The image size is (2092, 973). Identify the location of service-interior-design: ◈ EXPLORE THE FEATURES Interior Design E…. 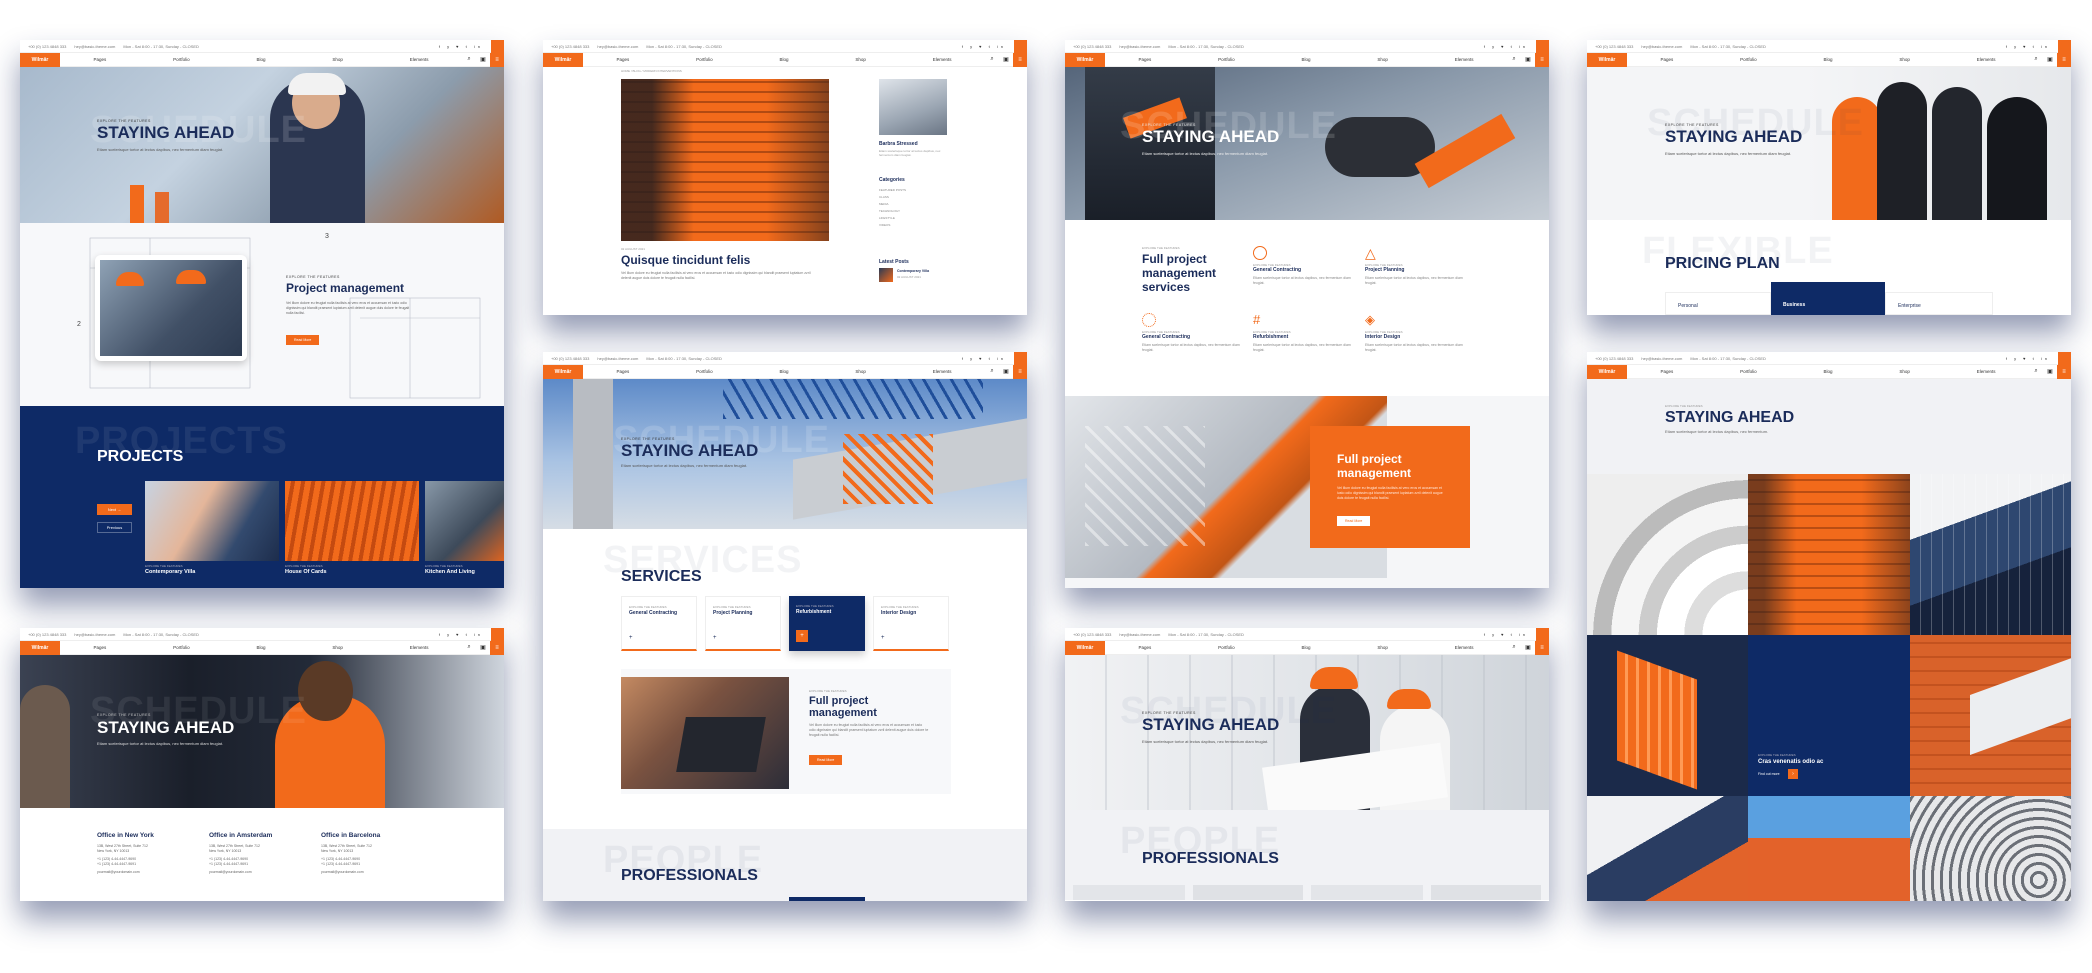
(1415, 333).